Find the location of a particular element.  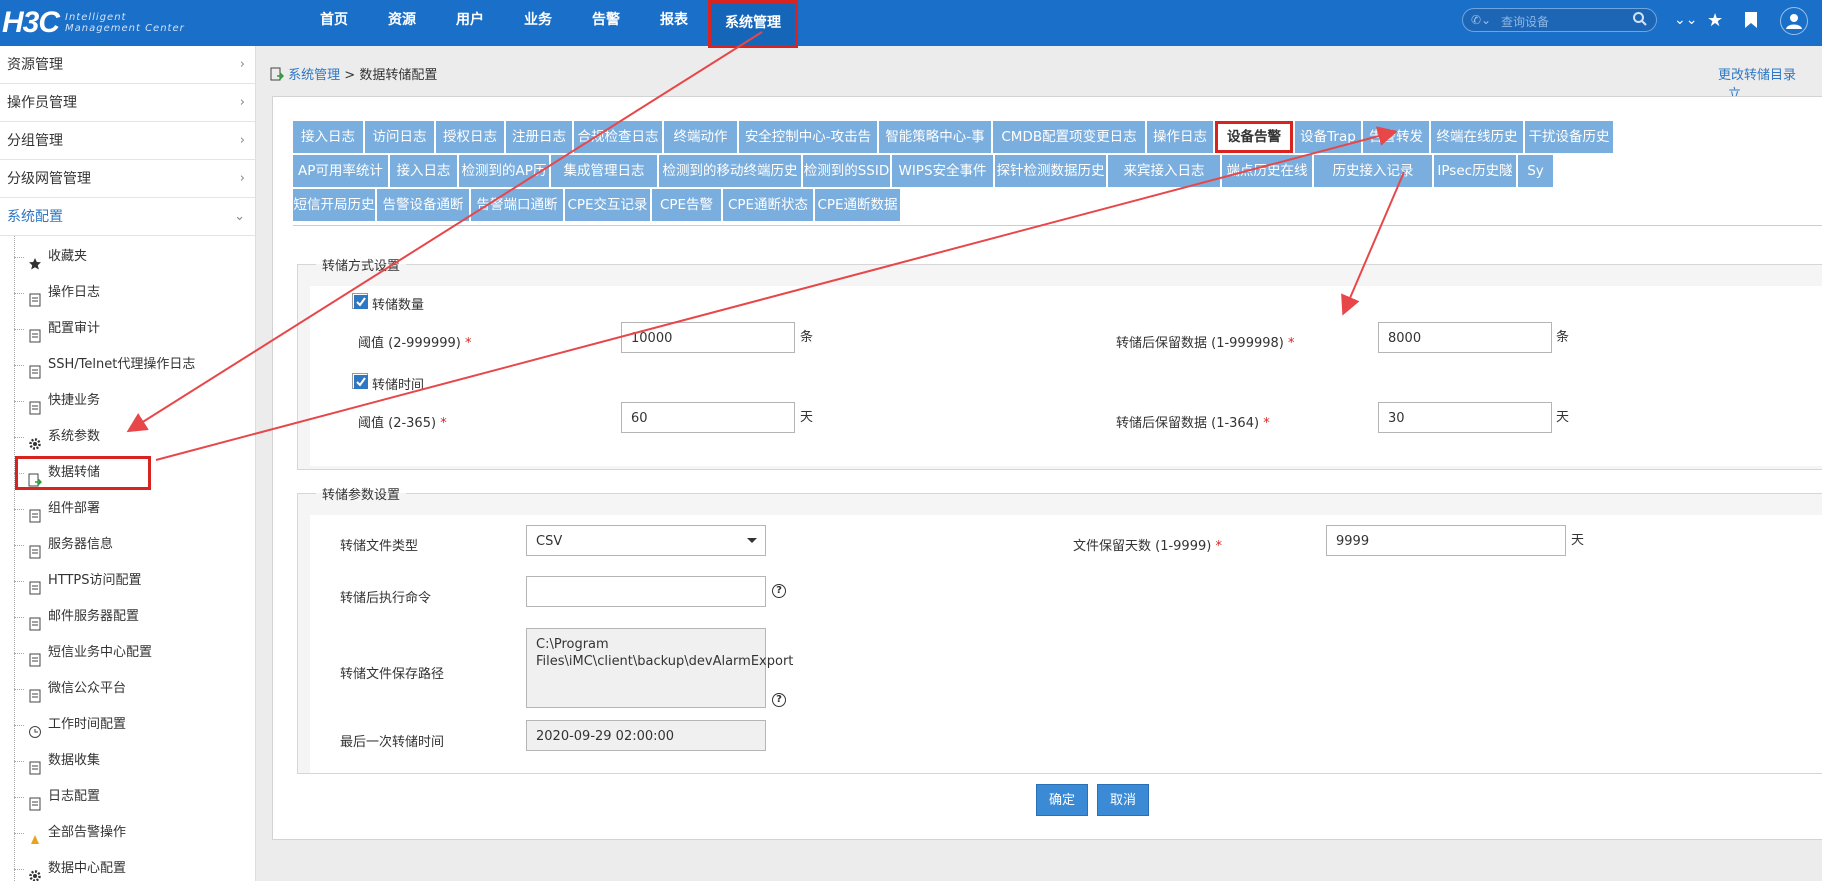

sidebar-item: 邮件服务器配置 is located at coordinates (127, 617).